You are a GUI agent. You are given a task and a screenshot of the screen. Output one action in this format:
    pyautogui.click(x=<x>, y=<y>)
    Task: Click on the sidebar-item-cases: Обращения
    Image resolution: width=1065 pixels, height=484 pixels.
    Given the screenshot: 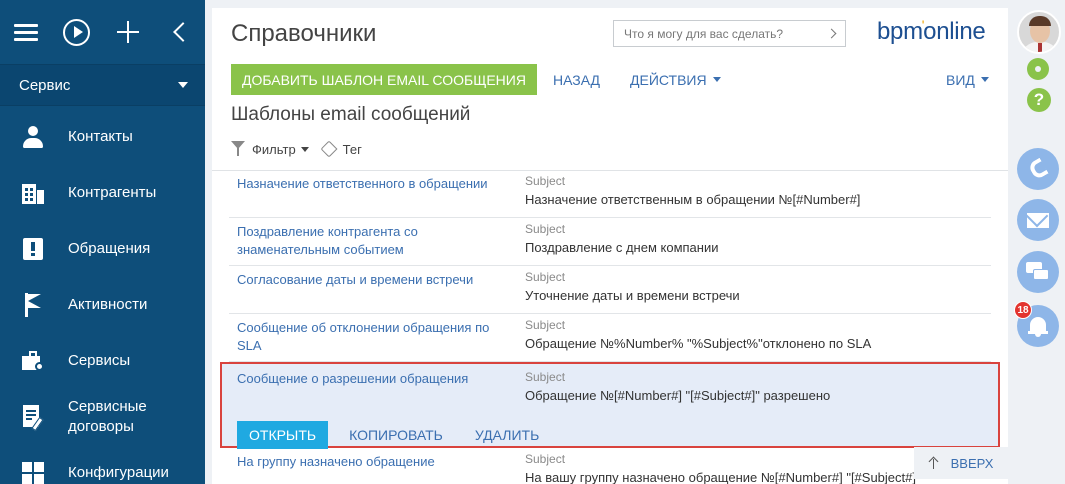 What is the action you would take?
    pyautogui.click(x=102, y=249)
    